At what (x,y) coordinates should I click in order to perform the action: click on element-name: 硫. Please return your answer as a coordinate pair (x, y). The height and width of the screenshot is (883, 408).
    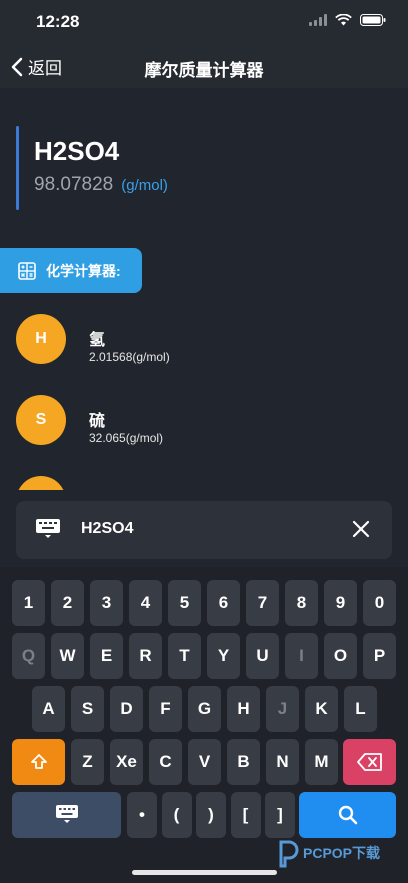
    Looking at the image, I should click on (97, 421).